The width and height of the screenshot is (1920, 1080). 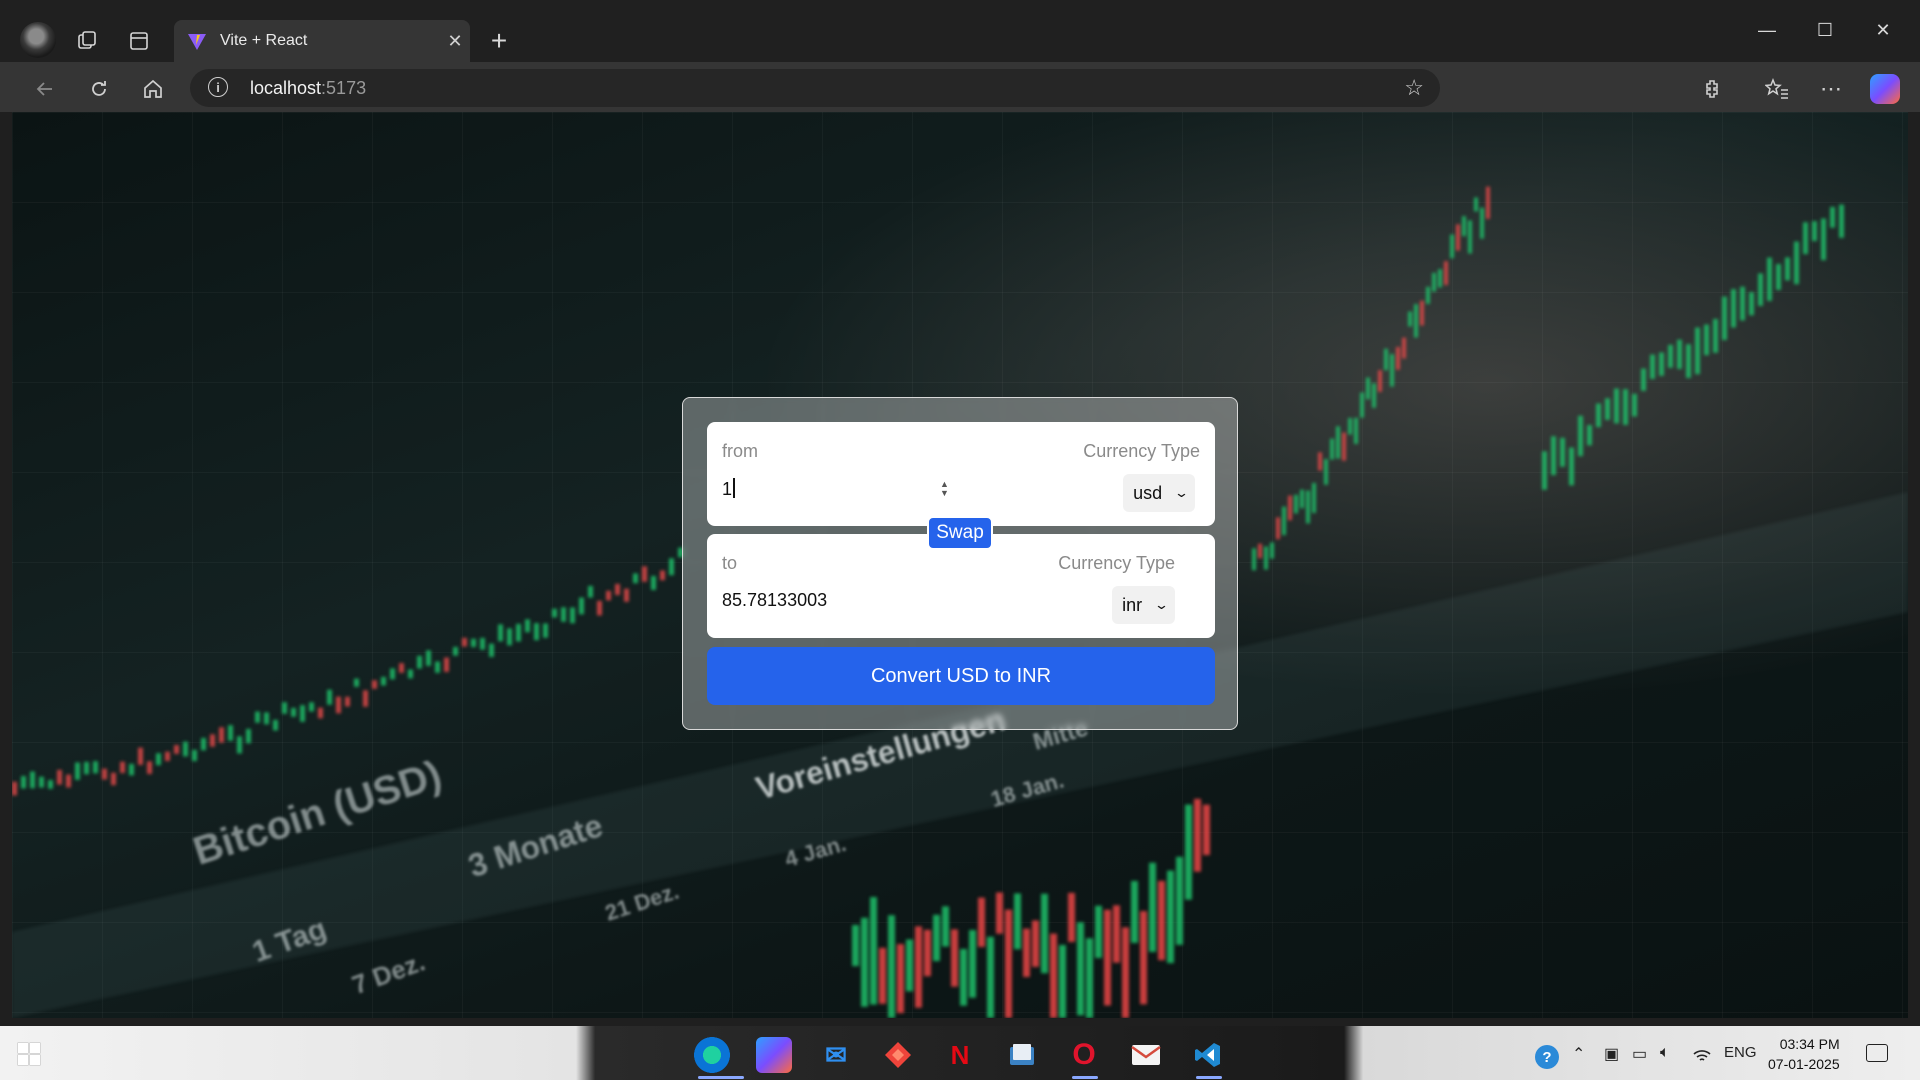 What do you see at coordinates (836, 1055) in the screenshot?
I see `mail-icon: ✉` at bounding box center [836, 1055].